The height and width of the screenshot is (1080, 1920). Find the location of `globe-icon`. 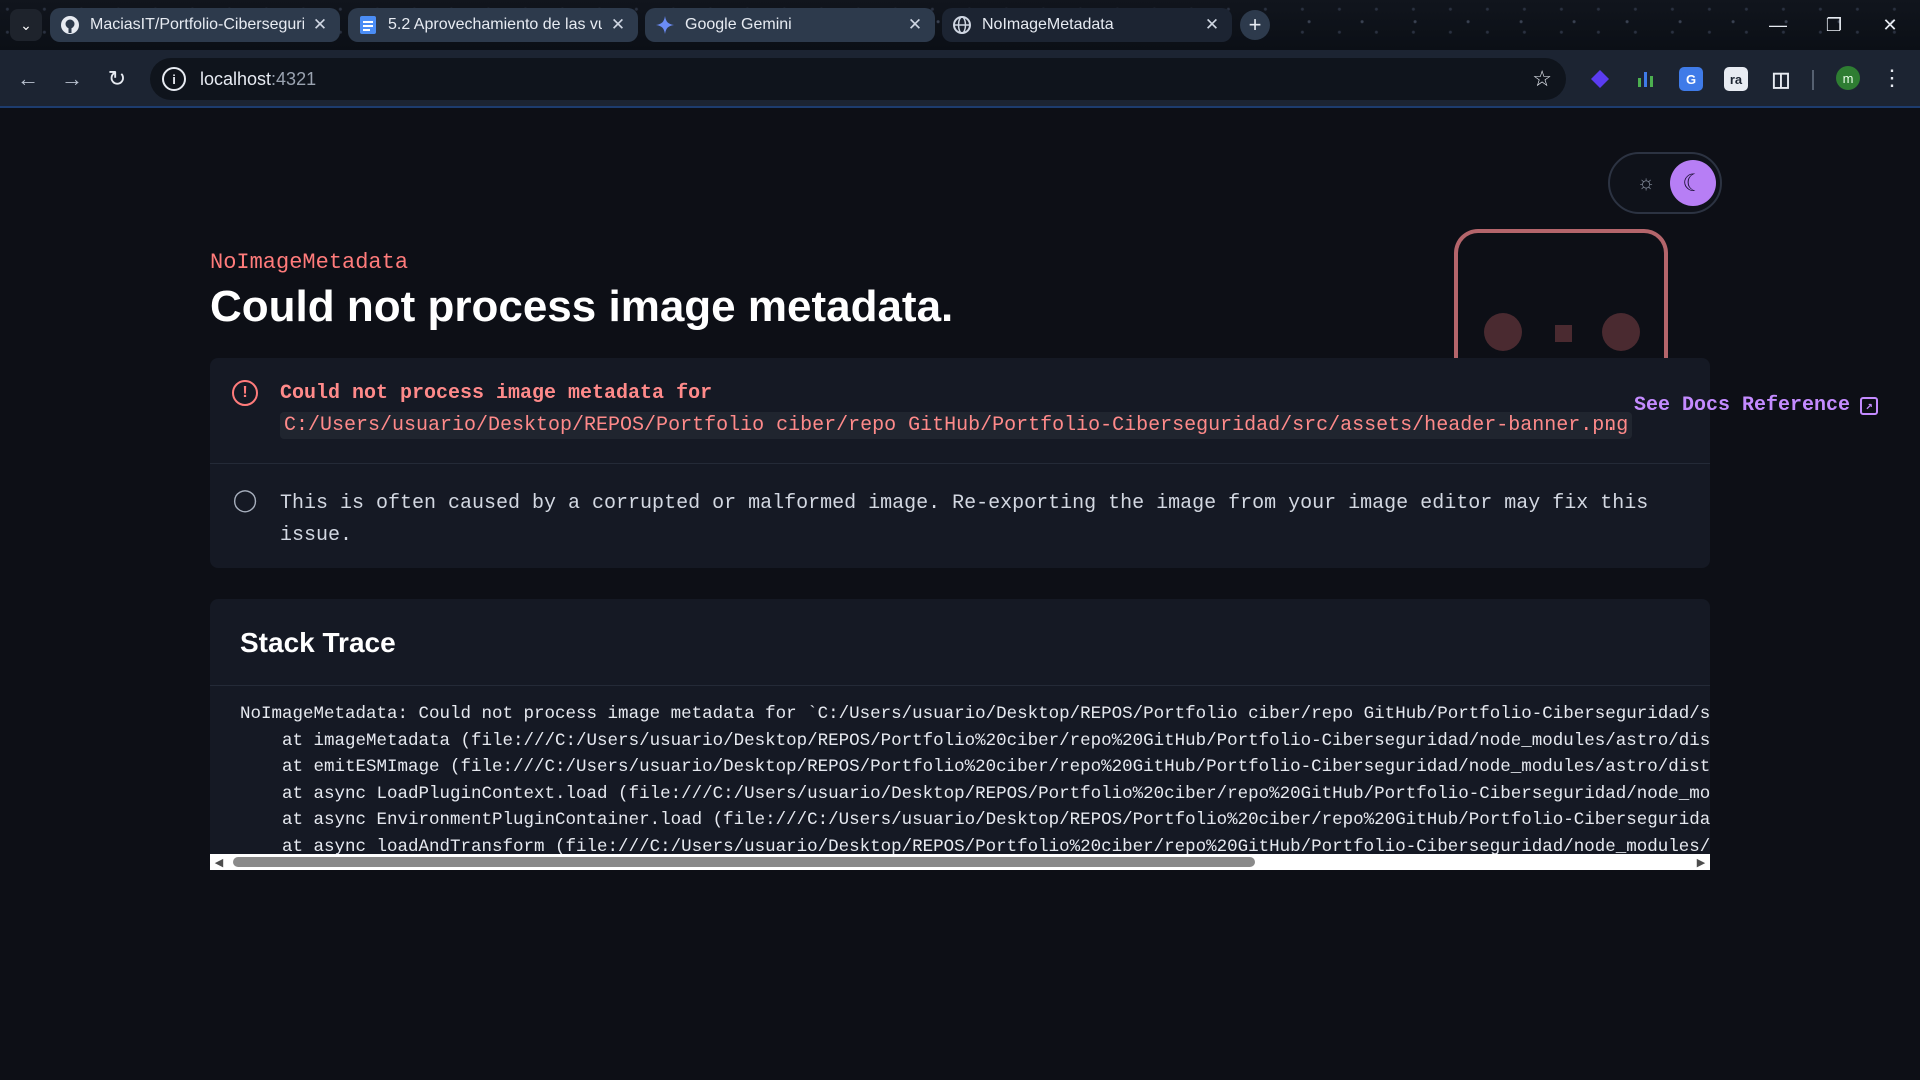

globe-icon is located at coordinates (962, 25).